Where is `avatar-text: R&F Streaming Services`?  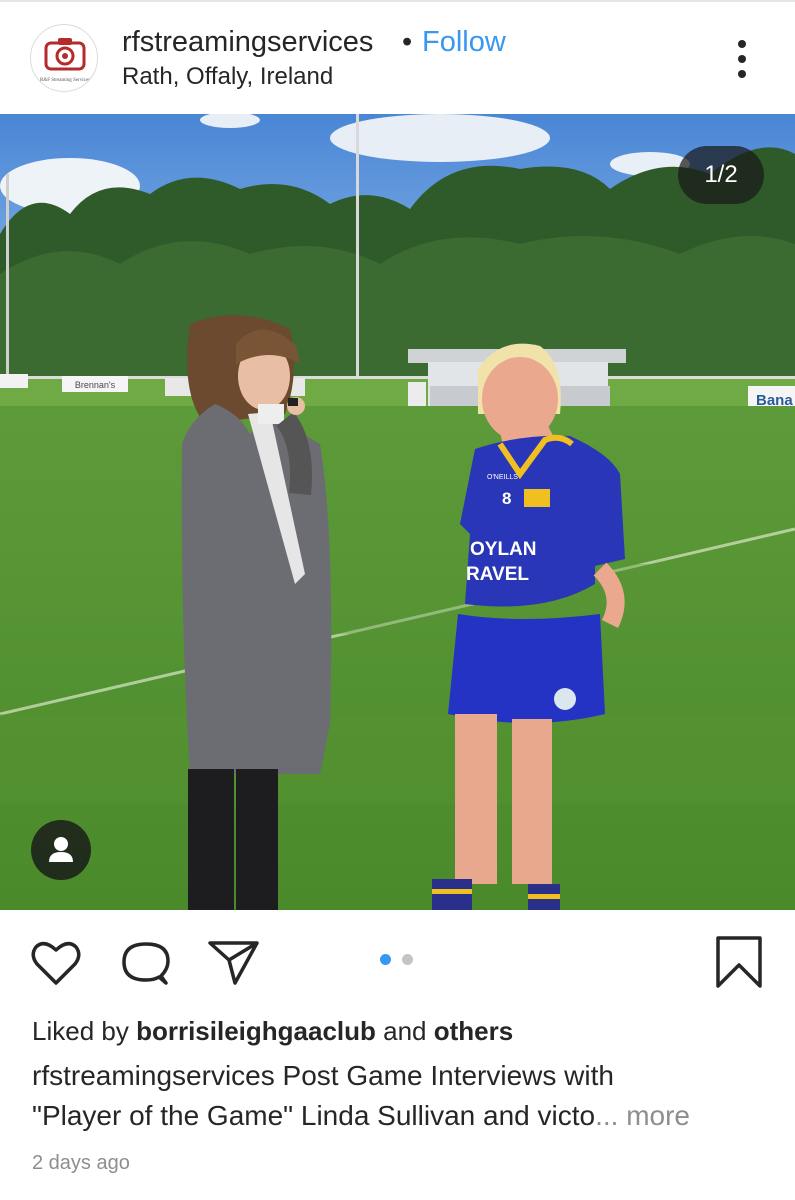
avatar-text: R&F Streaming Services is located at coordinates (65, 80).